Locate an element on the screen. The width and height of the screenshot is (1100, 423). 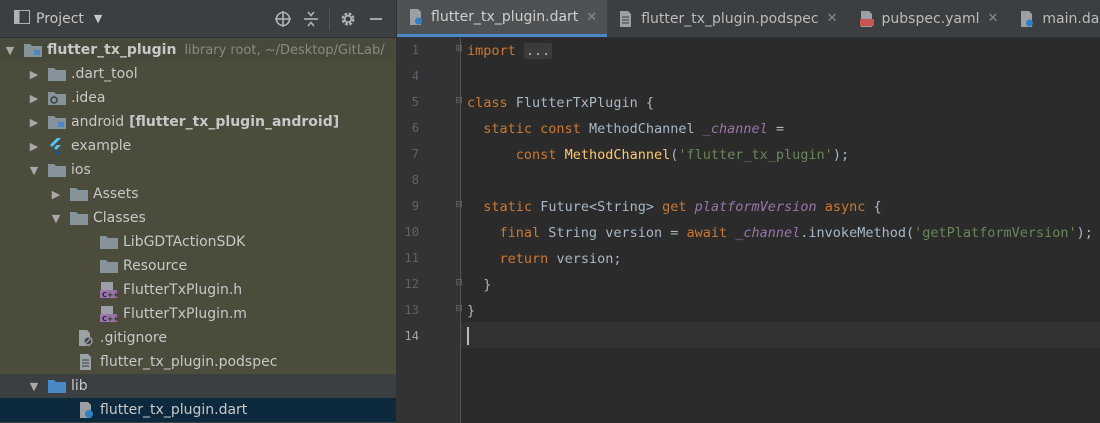
tree-item-resource: Resource is located at coordinates (198, 266).